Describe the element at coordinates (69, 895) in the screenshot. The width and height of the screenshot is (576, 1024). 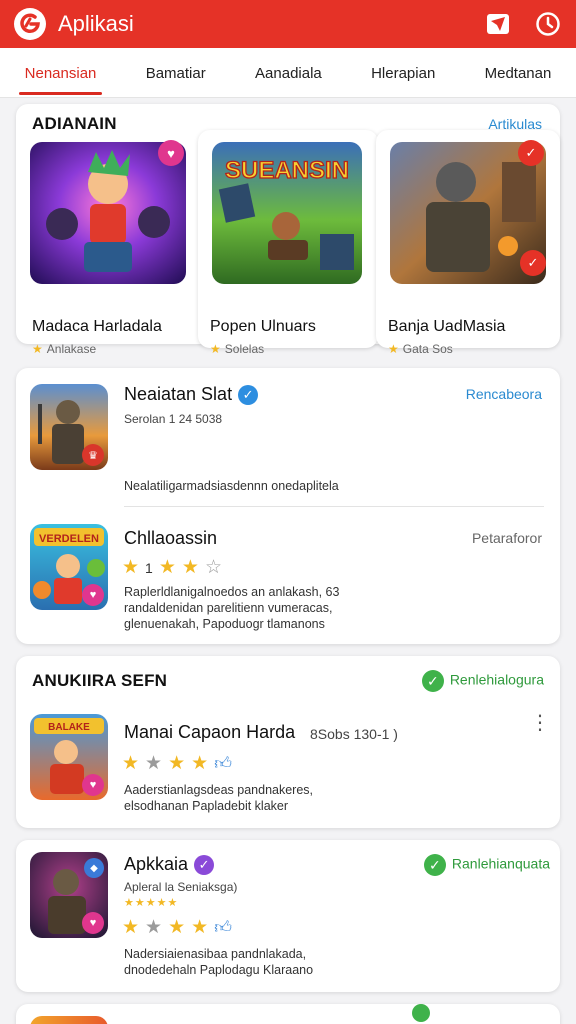
I see `app-icon: ◆ ♥` at that location.